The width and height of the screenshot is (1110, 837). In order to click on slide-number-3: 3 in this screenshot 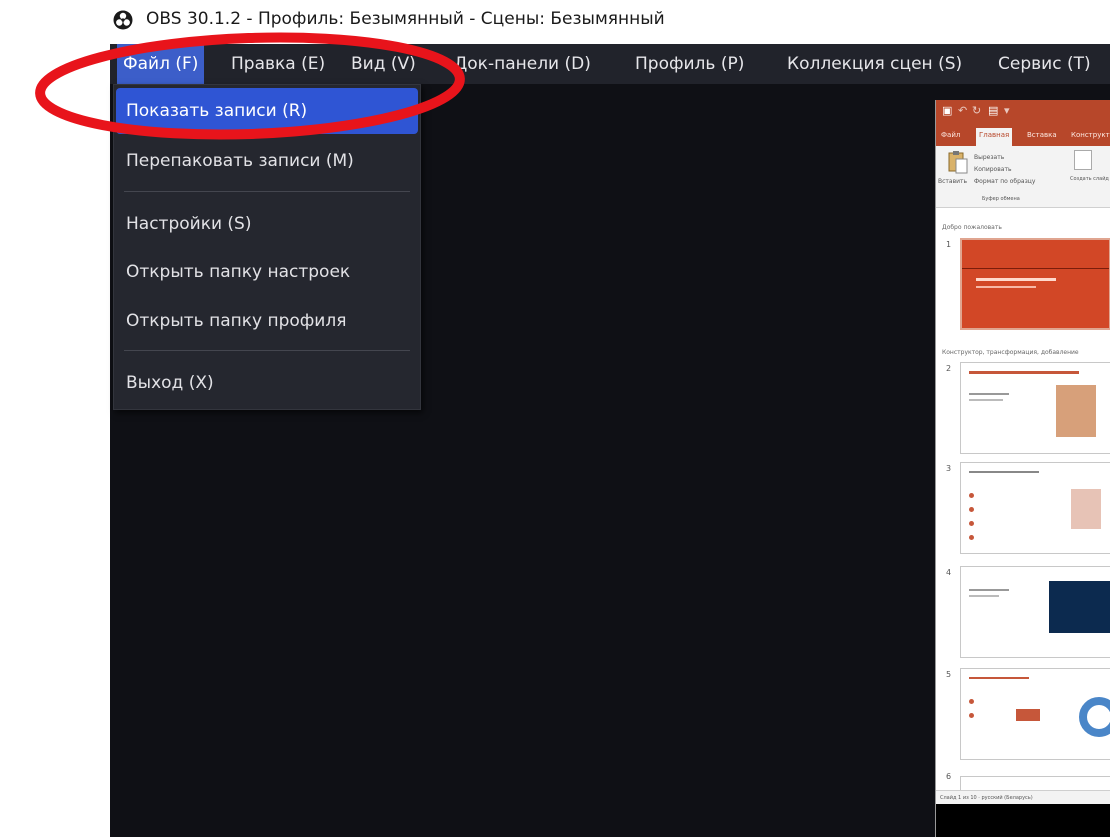, I will do `click(949, 468)`.